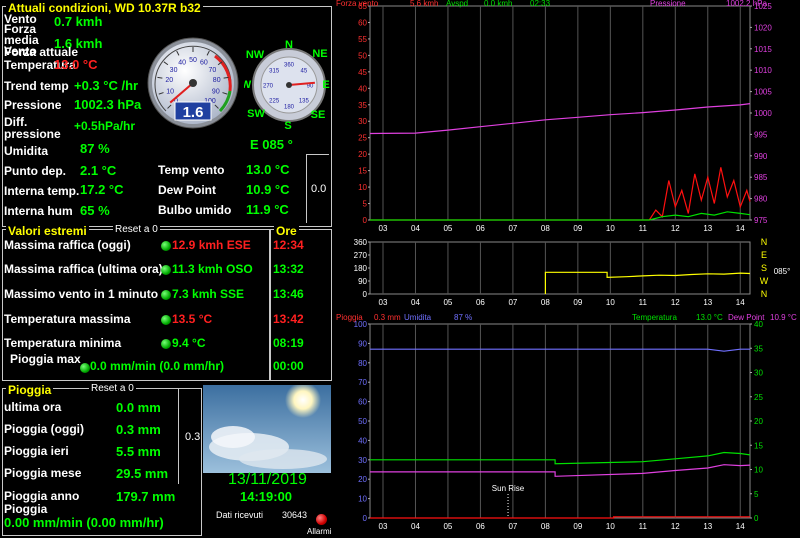 This screenshot has height=538, width=800. Describe the element at coordinates (349, 317) in the screenshot. I see `legend-pioggia: Pioggia` at that location.